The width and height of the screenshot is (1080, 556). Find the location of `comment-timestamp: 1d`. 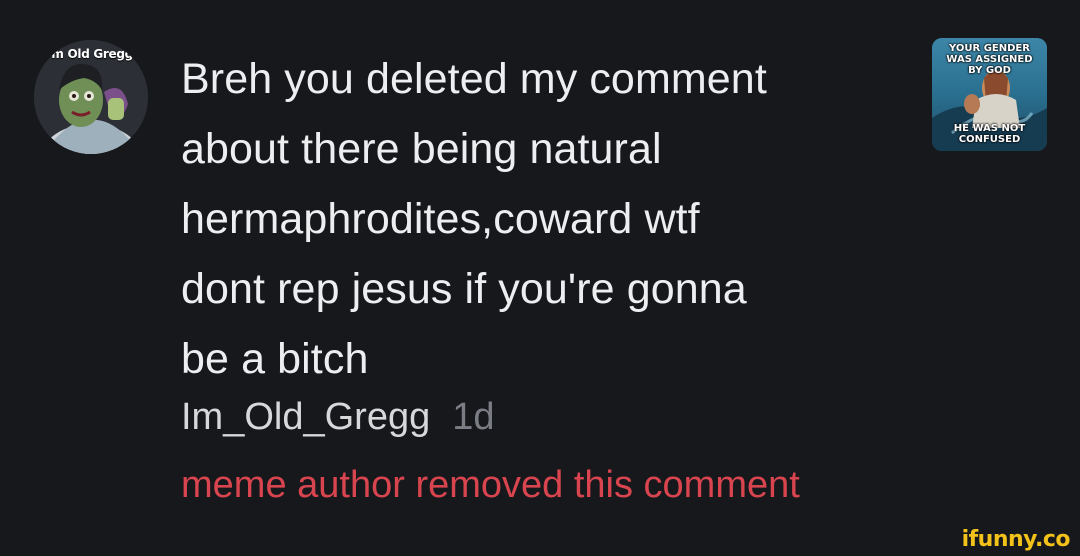

comment-timestamp: 1d is located at coordinates (473, 417).